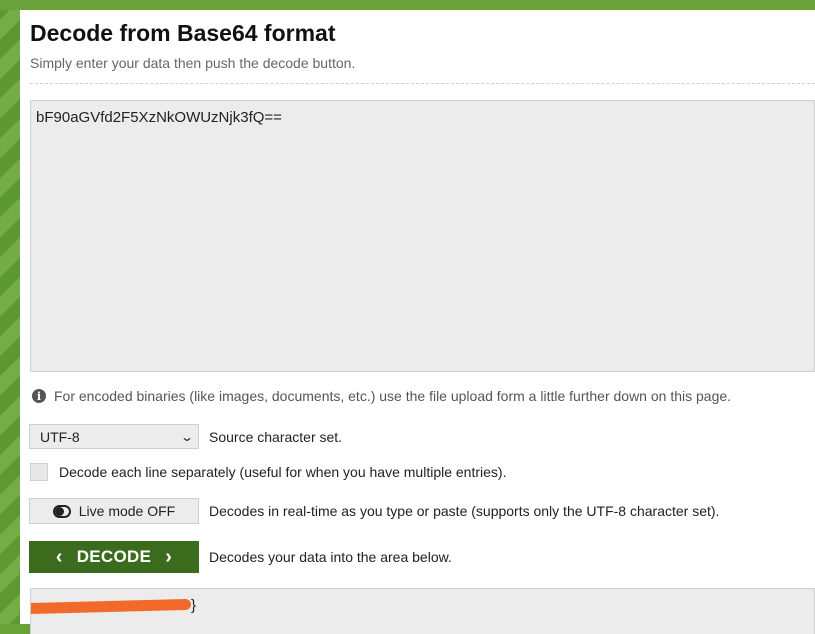  What do you see at coordinates (60, 436) in the screenshot?
I see `charset-selected-value: UTF-8` at bounding box center [60, 436].